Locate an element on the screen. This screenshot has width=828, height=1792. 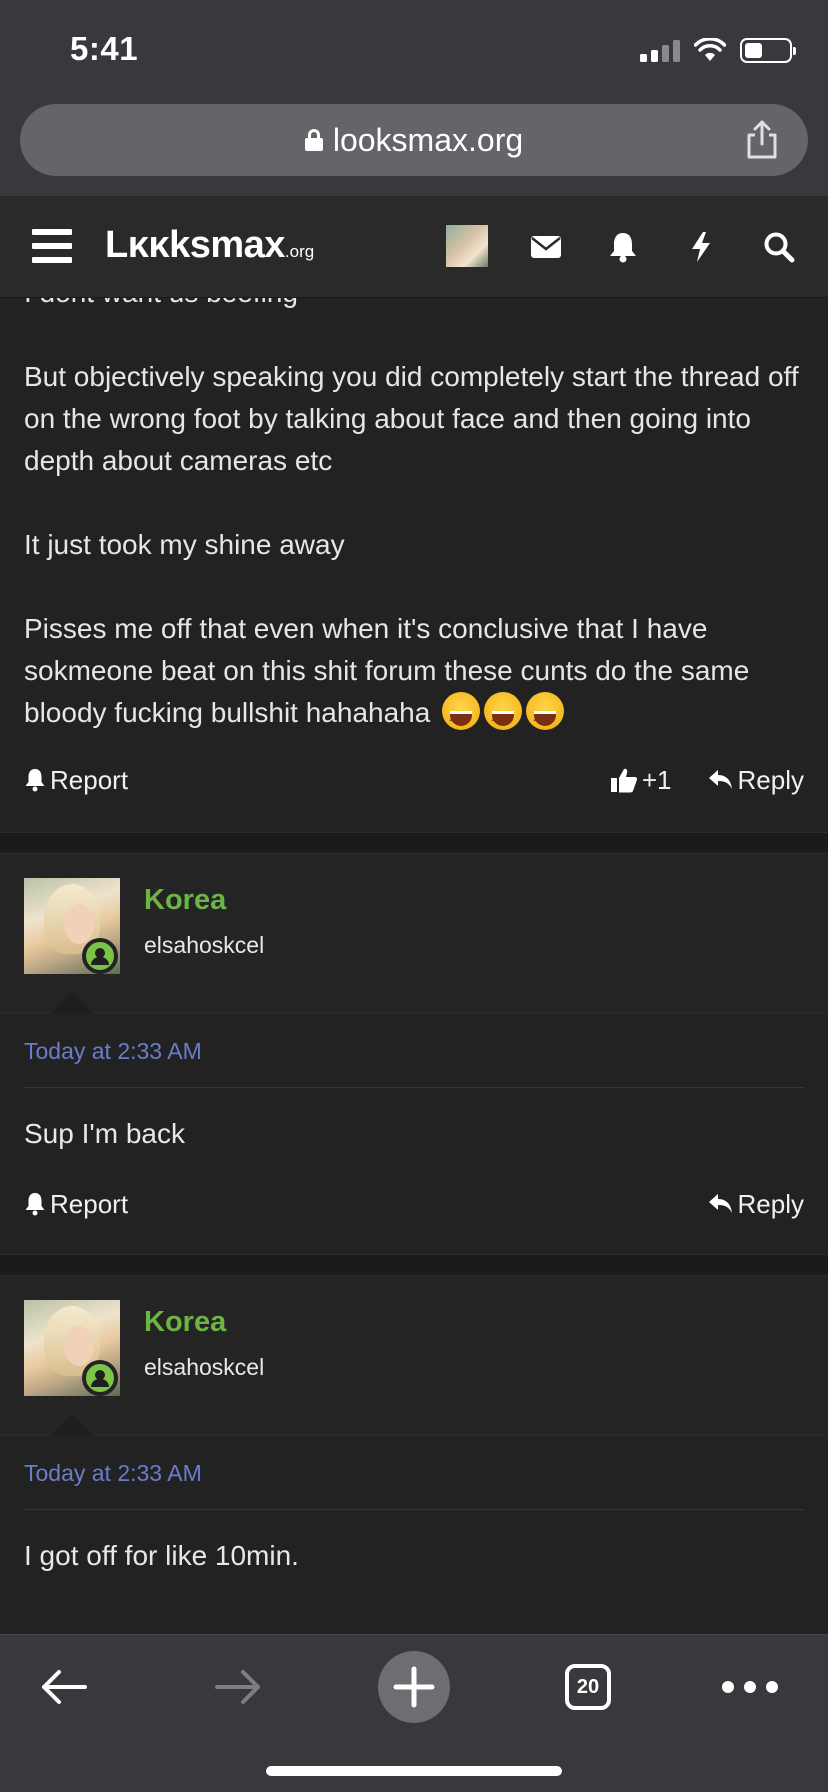
address-bar: looksmax.org is located at coordinates (414, 140).